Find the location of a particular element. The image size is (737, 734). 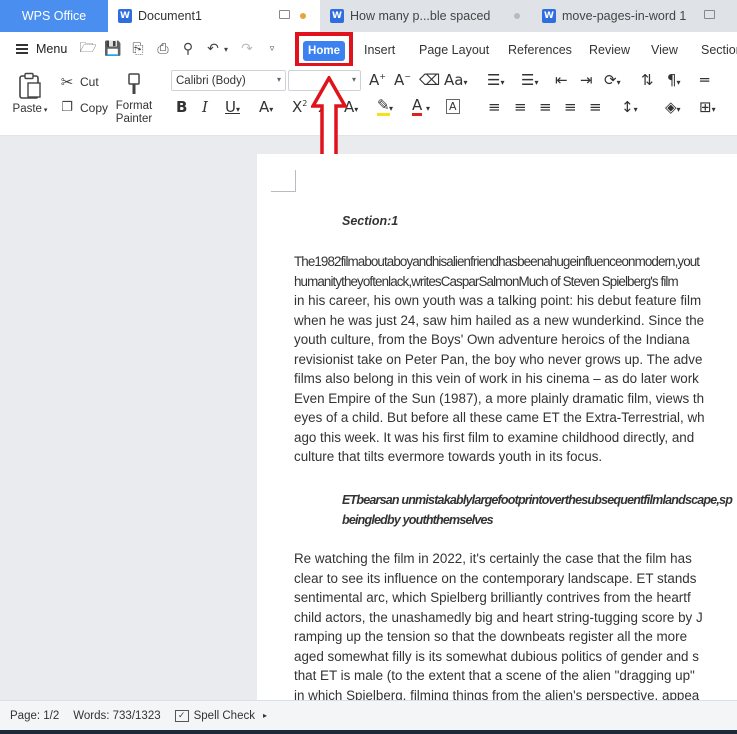

character-border-icon: A is located at coordinates (453, 106).